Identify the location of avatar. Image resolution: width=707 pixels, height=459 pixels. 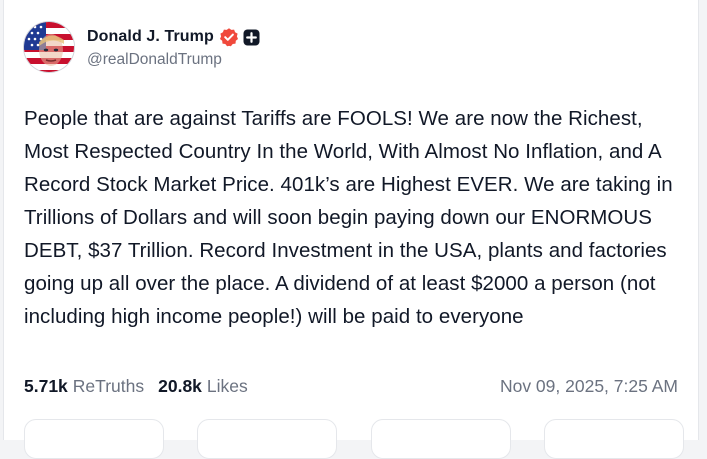
(49, 47).